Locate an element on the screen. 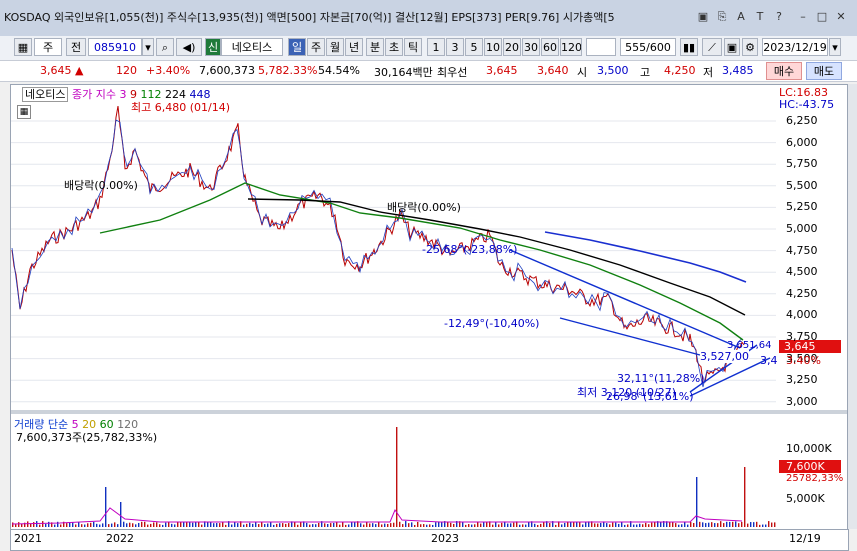 The width and height of the screenshot is (857, 551). price-axis-tick: 5,250 is located at coordinates (802, 207).